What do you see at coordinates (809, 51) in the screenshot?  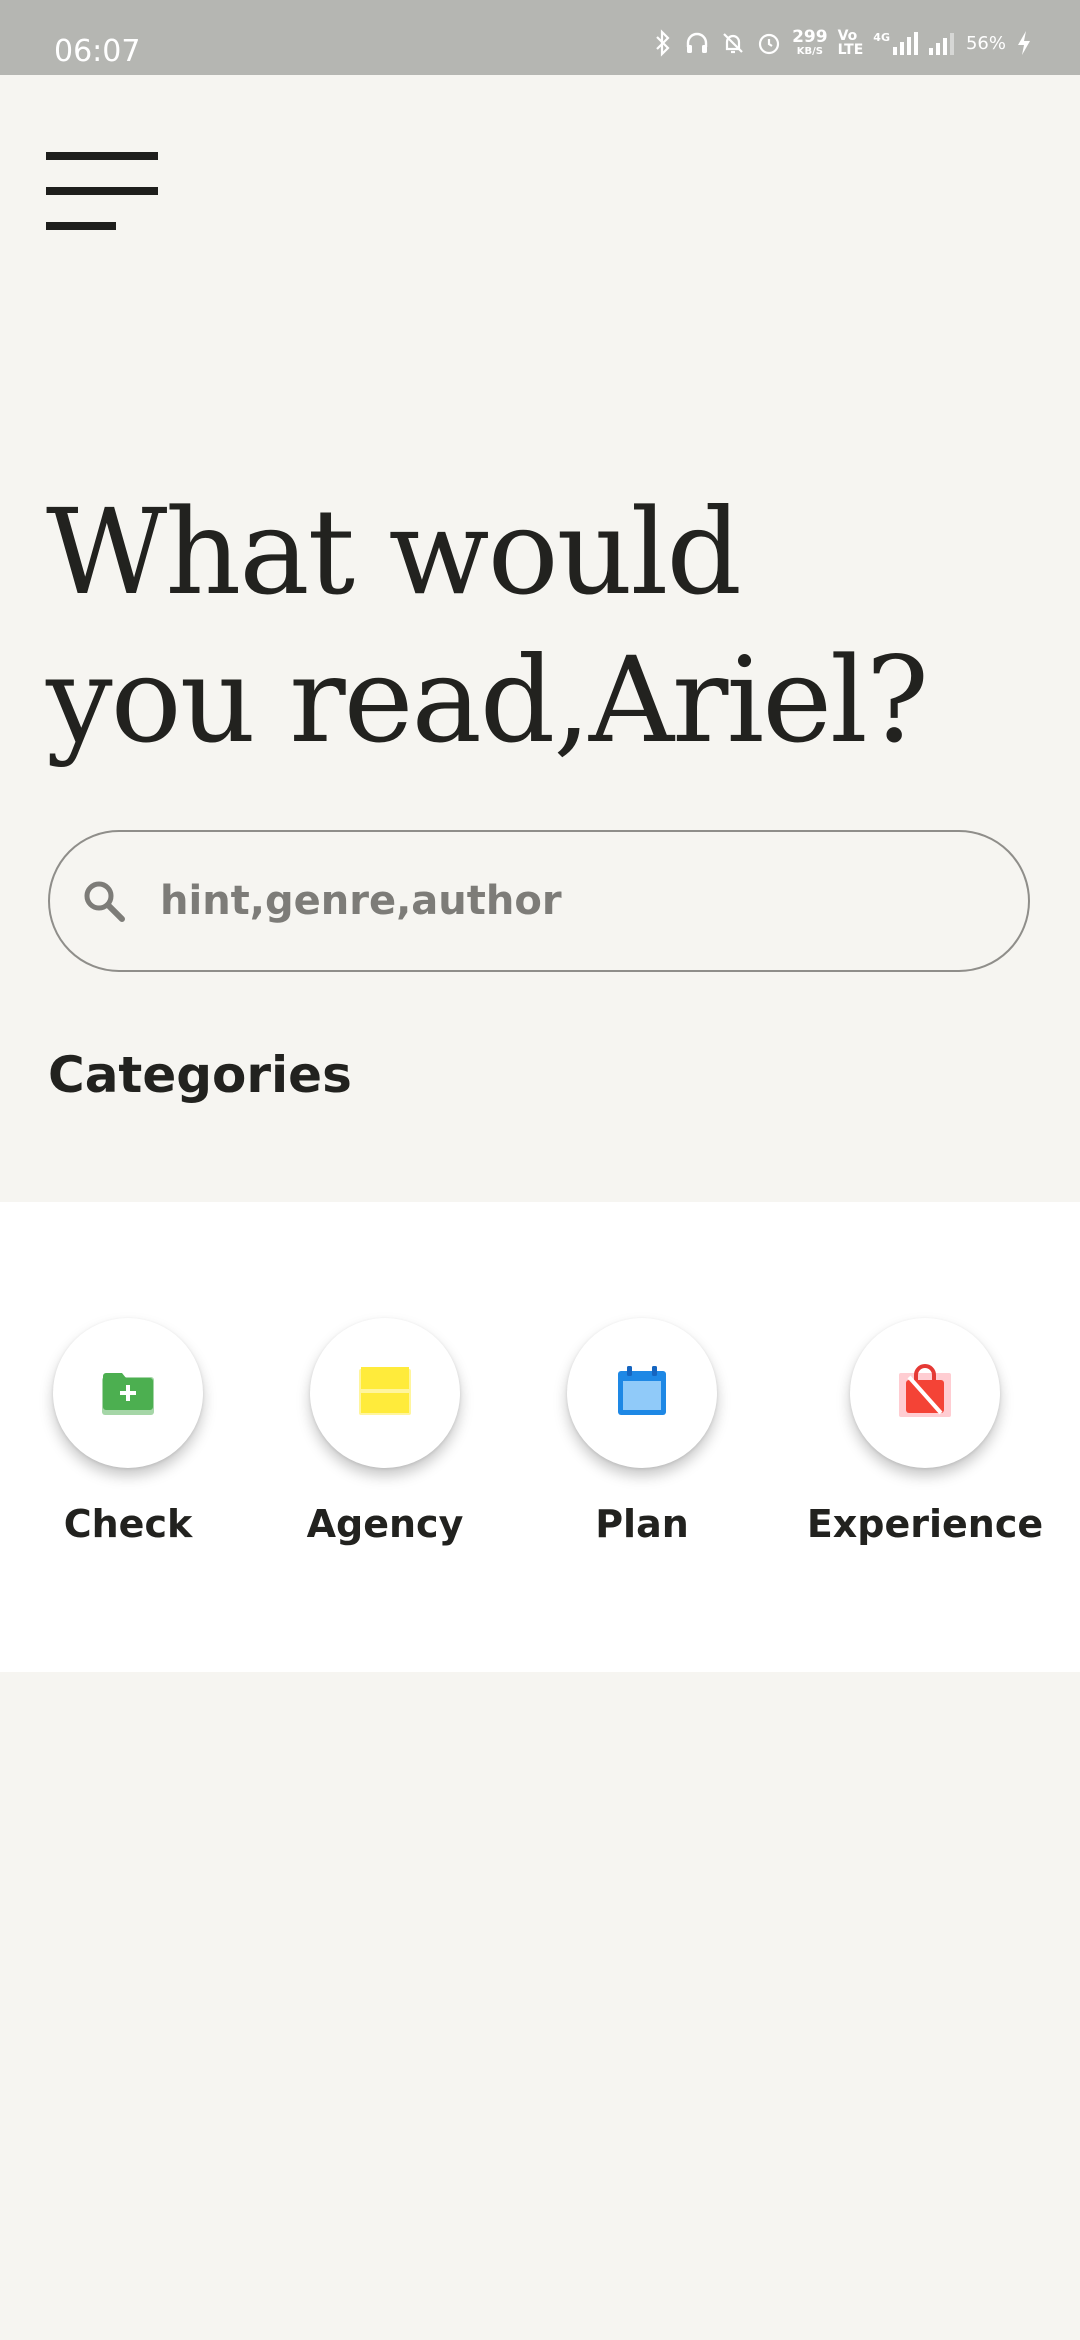 I see `network-speed-unit: KB/S` at bounding box center [809, 51].